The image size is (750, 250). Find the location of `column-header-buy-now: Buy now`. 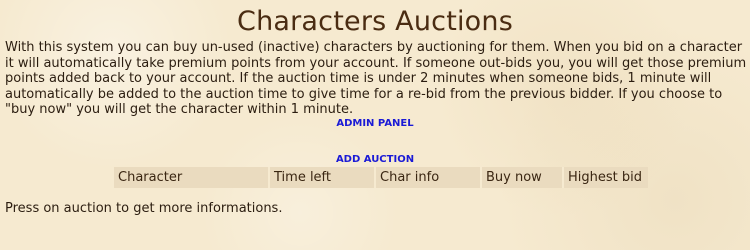

column-header-buy-now: Buy now is located at coordinates (523, 177).